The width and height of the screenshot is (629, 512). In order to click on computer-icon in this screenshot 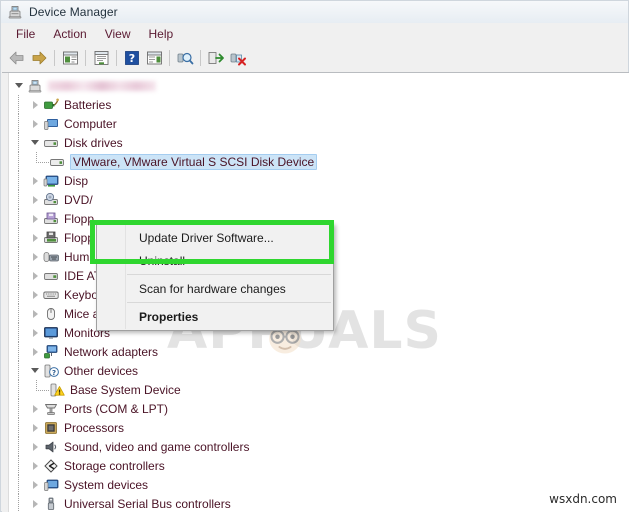, I will do `click(51, 124)`.